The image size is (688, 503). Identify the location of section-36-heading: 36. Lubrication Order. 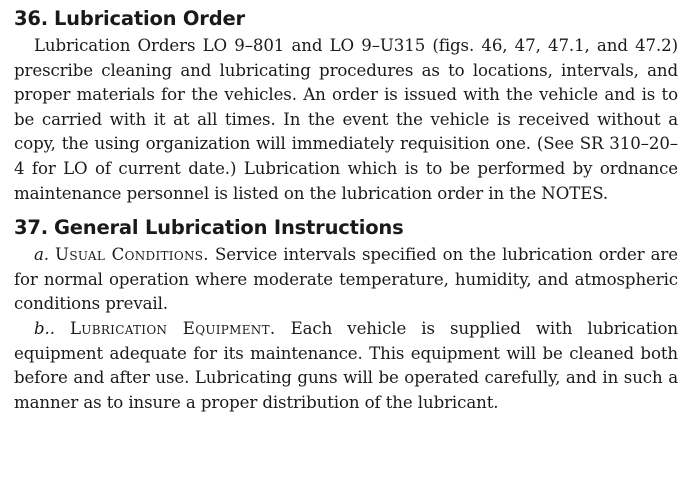
(346, 19).